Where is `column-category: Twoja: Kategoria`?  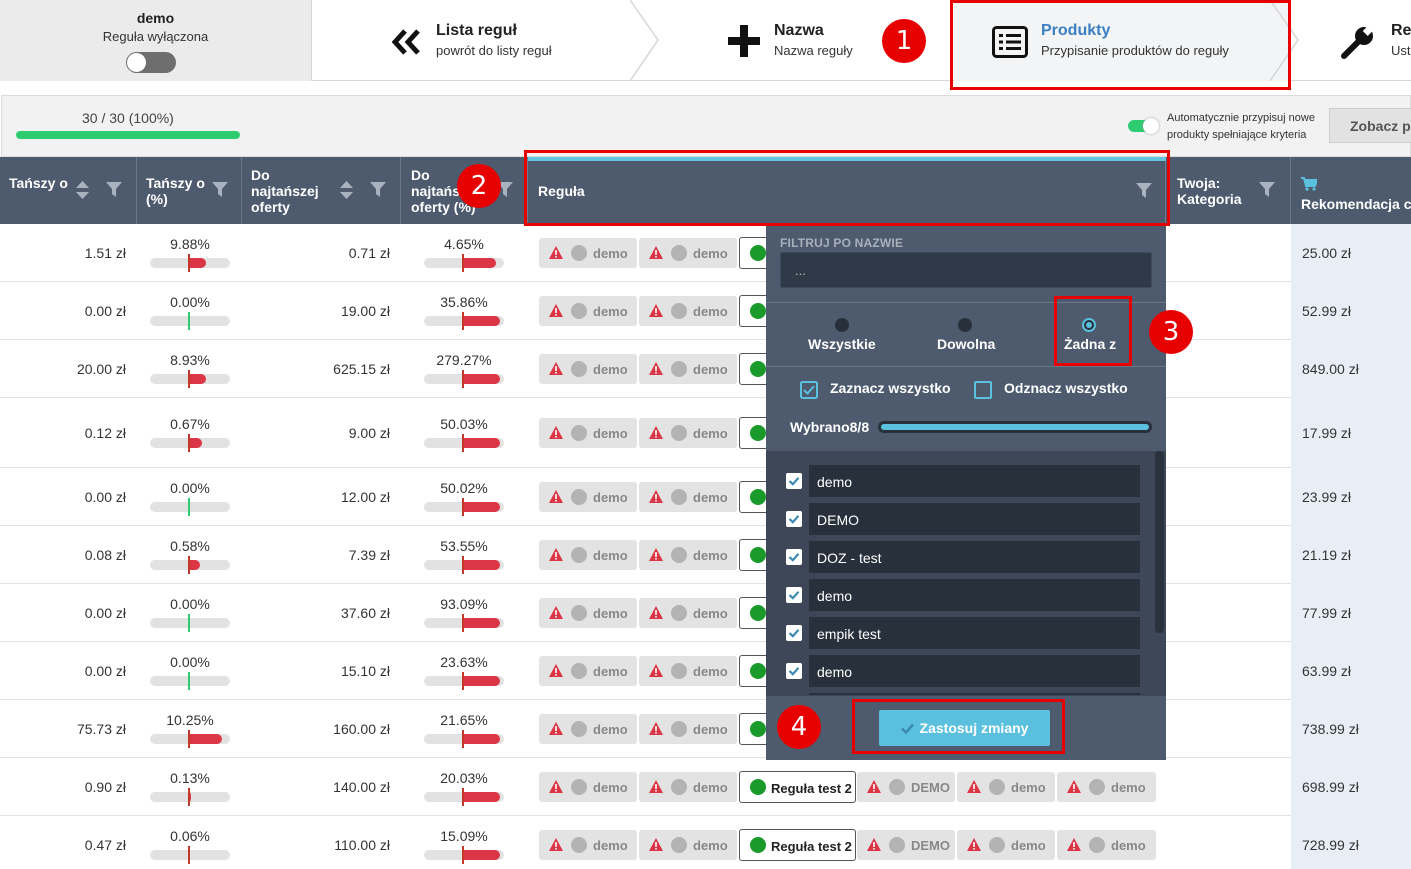
column-category: Twoja: Kategoria is located at coordinates (1228, 190).